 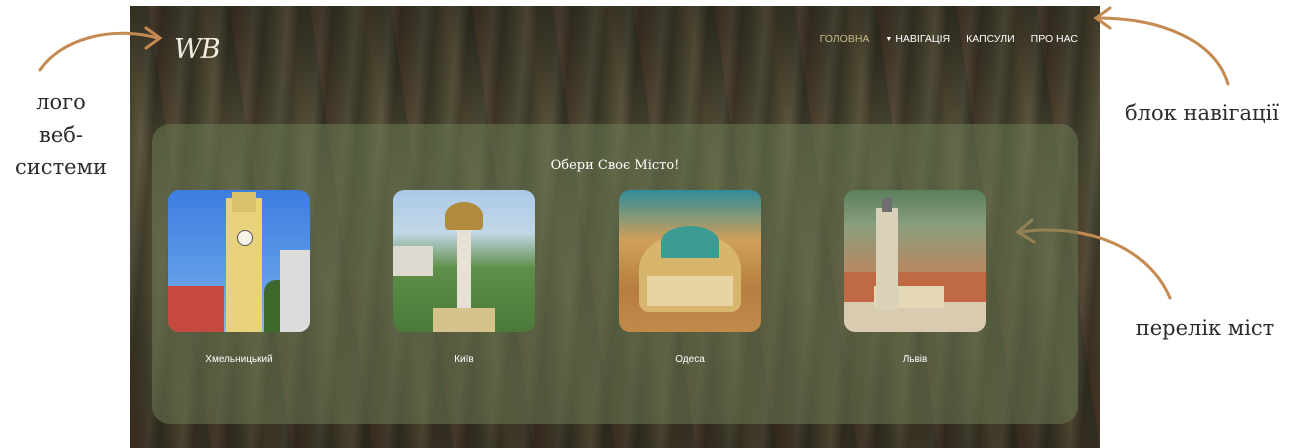 I want to click on nav-item-capsules: КАПСУЛИ, so click(x=990, y=39).